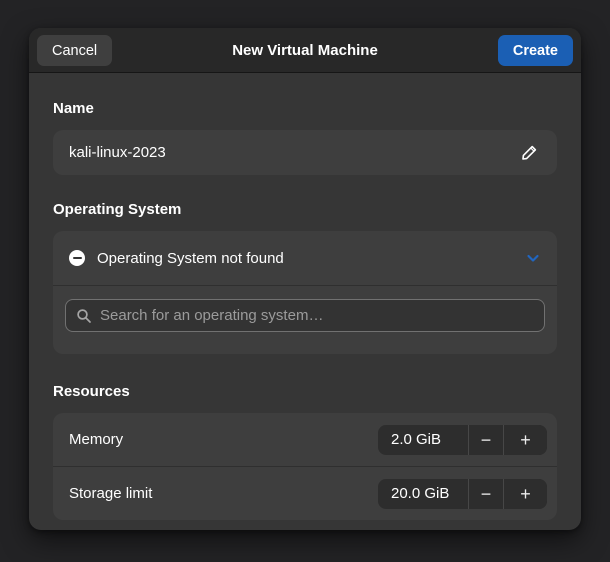 The image size is (610, 562). I want to click on storage-value: 20.0 GiB, so click(423, 494).